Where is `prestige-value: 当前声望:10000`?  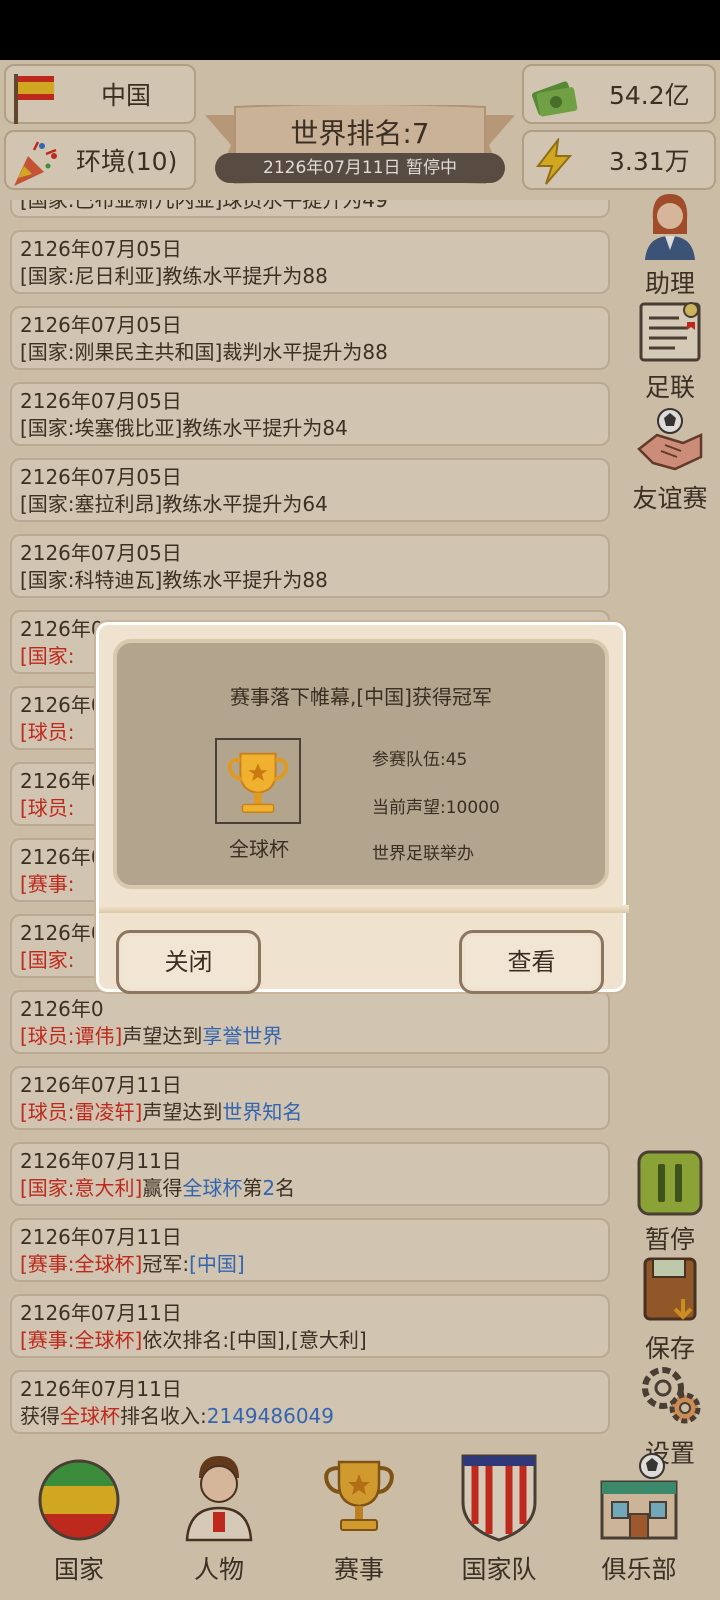
prestige-value: 当前声望:10000 is located at coordinates (436, 808).